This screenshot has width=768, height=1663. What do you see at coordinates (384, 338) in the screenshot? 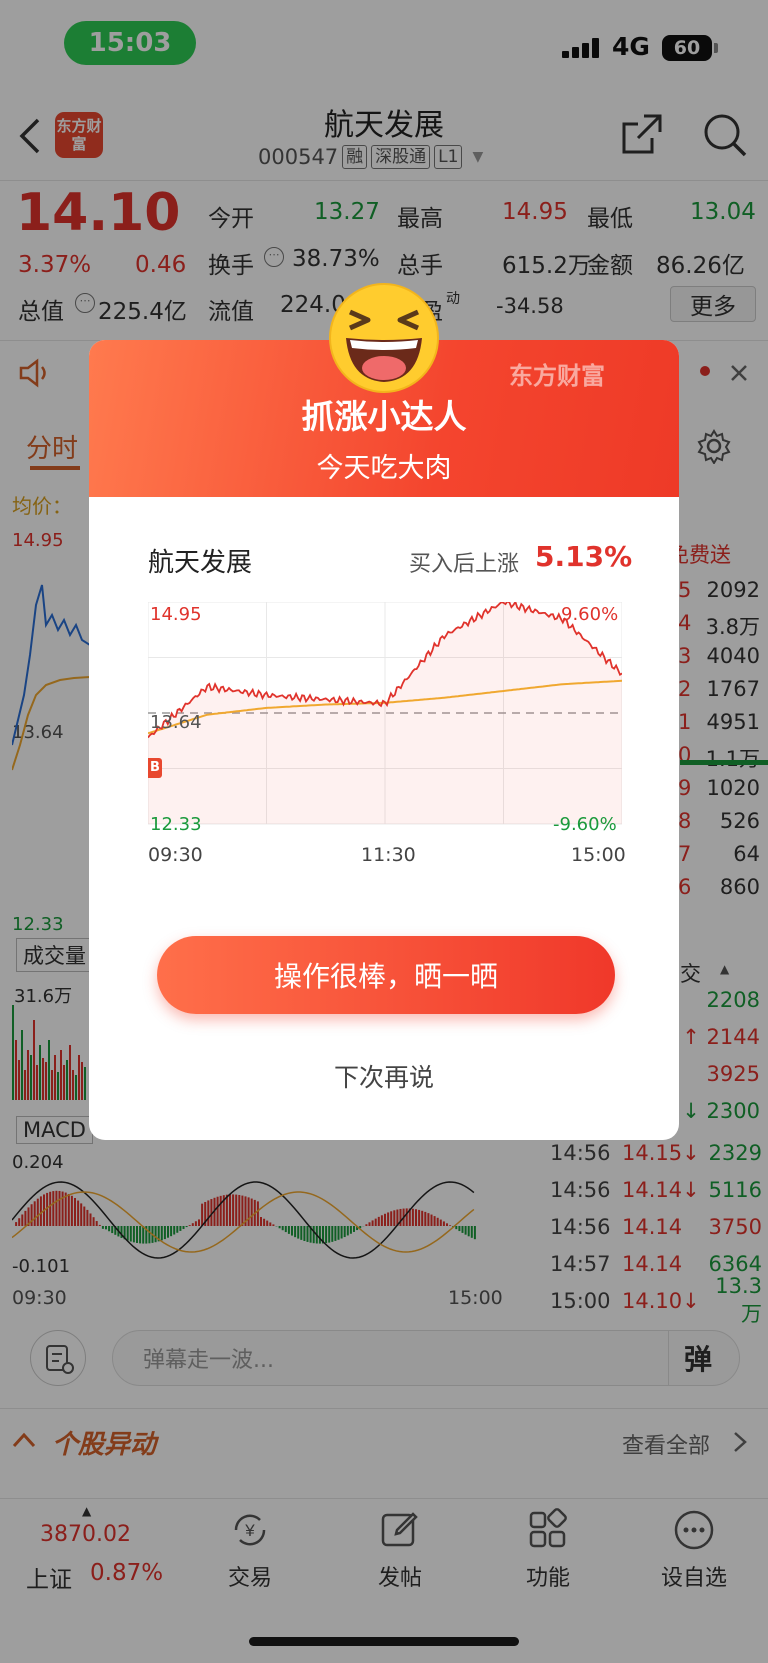
I see `laughing-emoji-icon` at bounding box center [384, 338].